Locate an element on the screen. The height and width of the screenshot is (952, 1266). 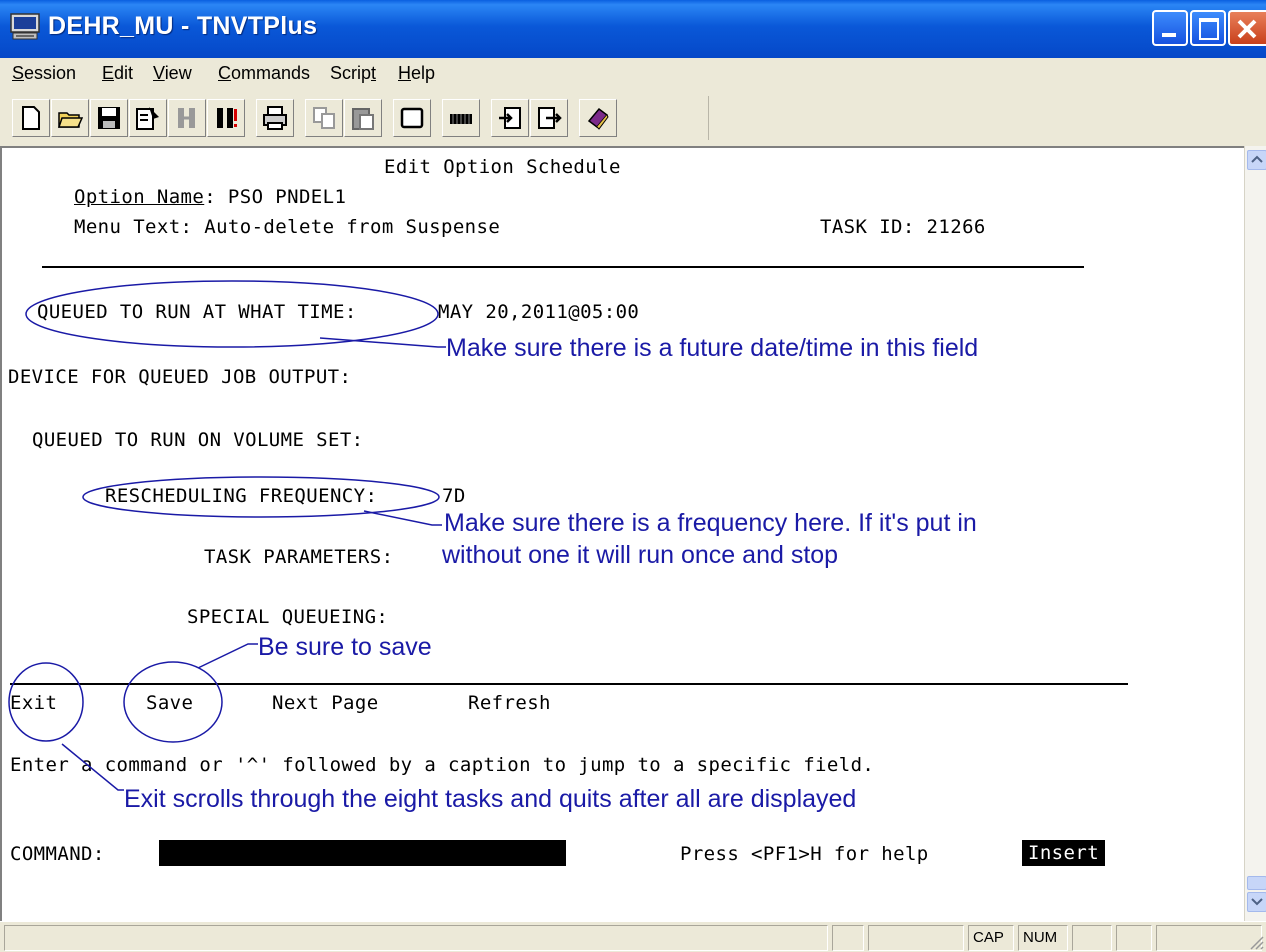
terminal-app-icon is located at coordinates (25, 26).